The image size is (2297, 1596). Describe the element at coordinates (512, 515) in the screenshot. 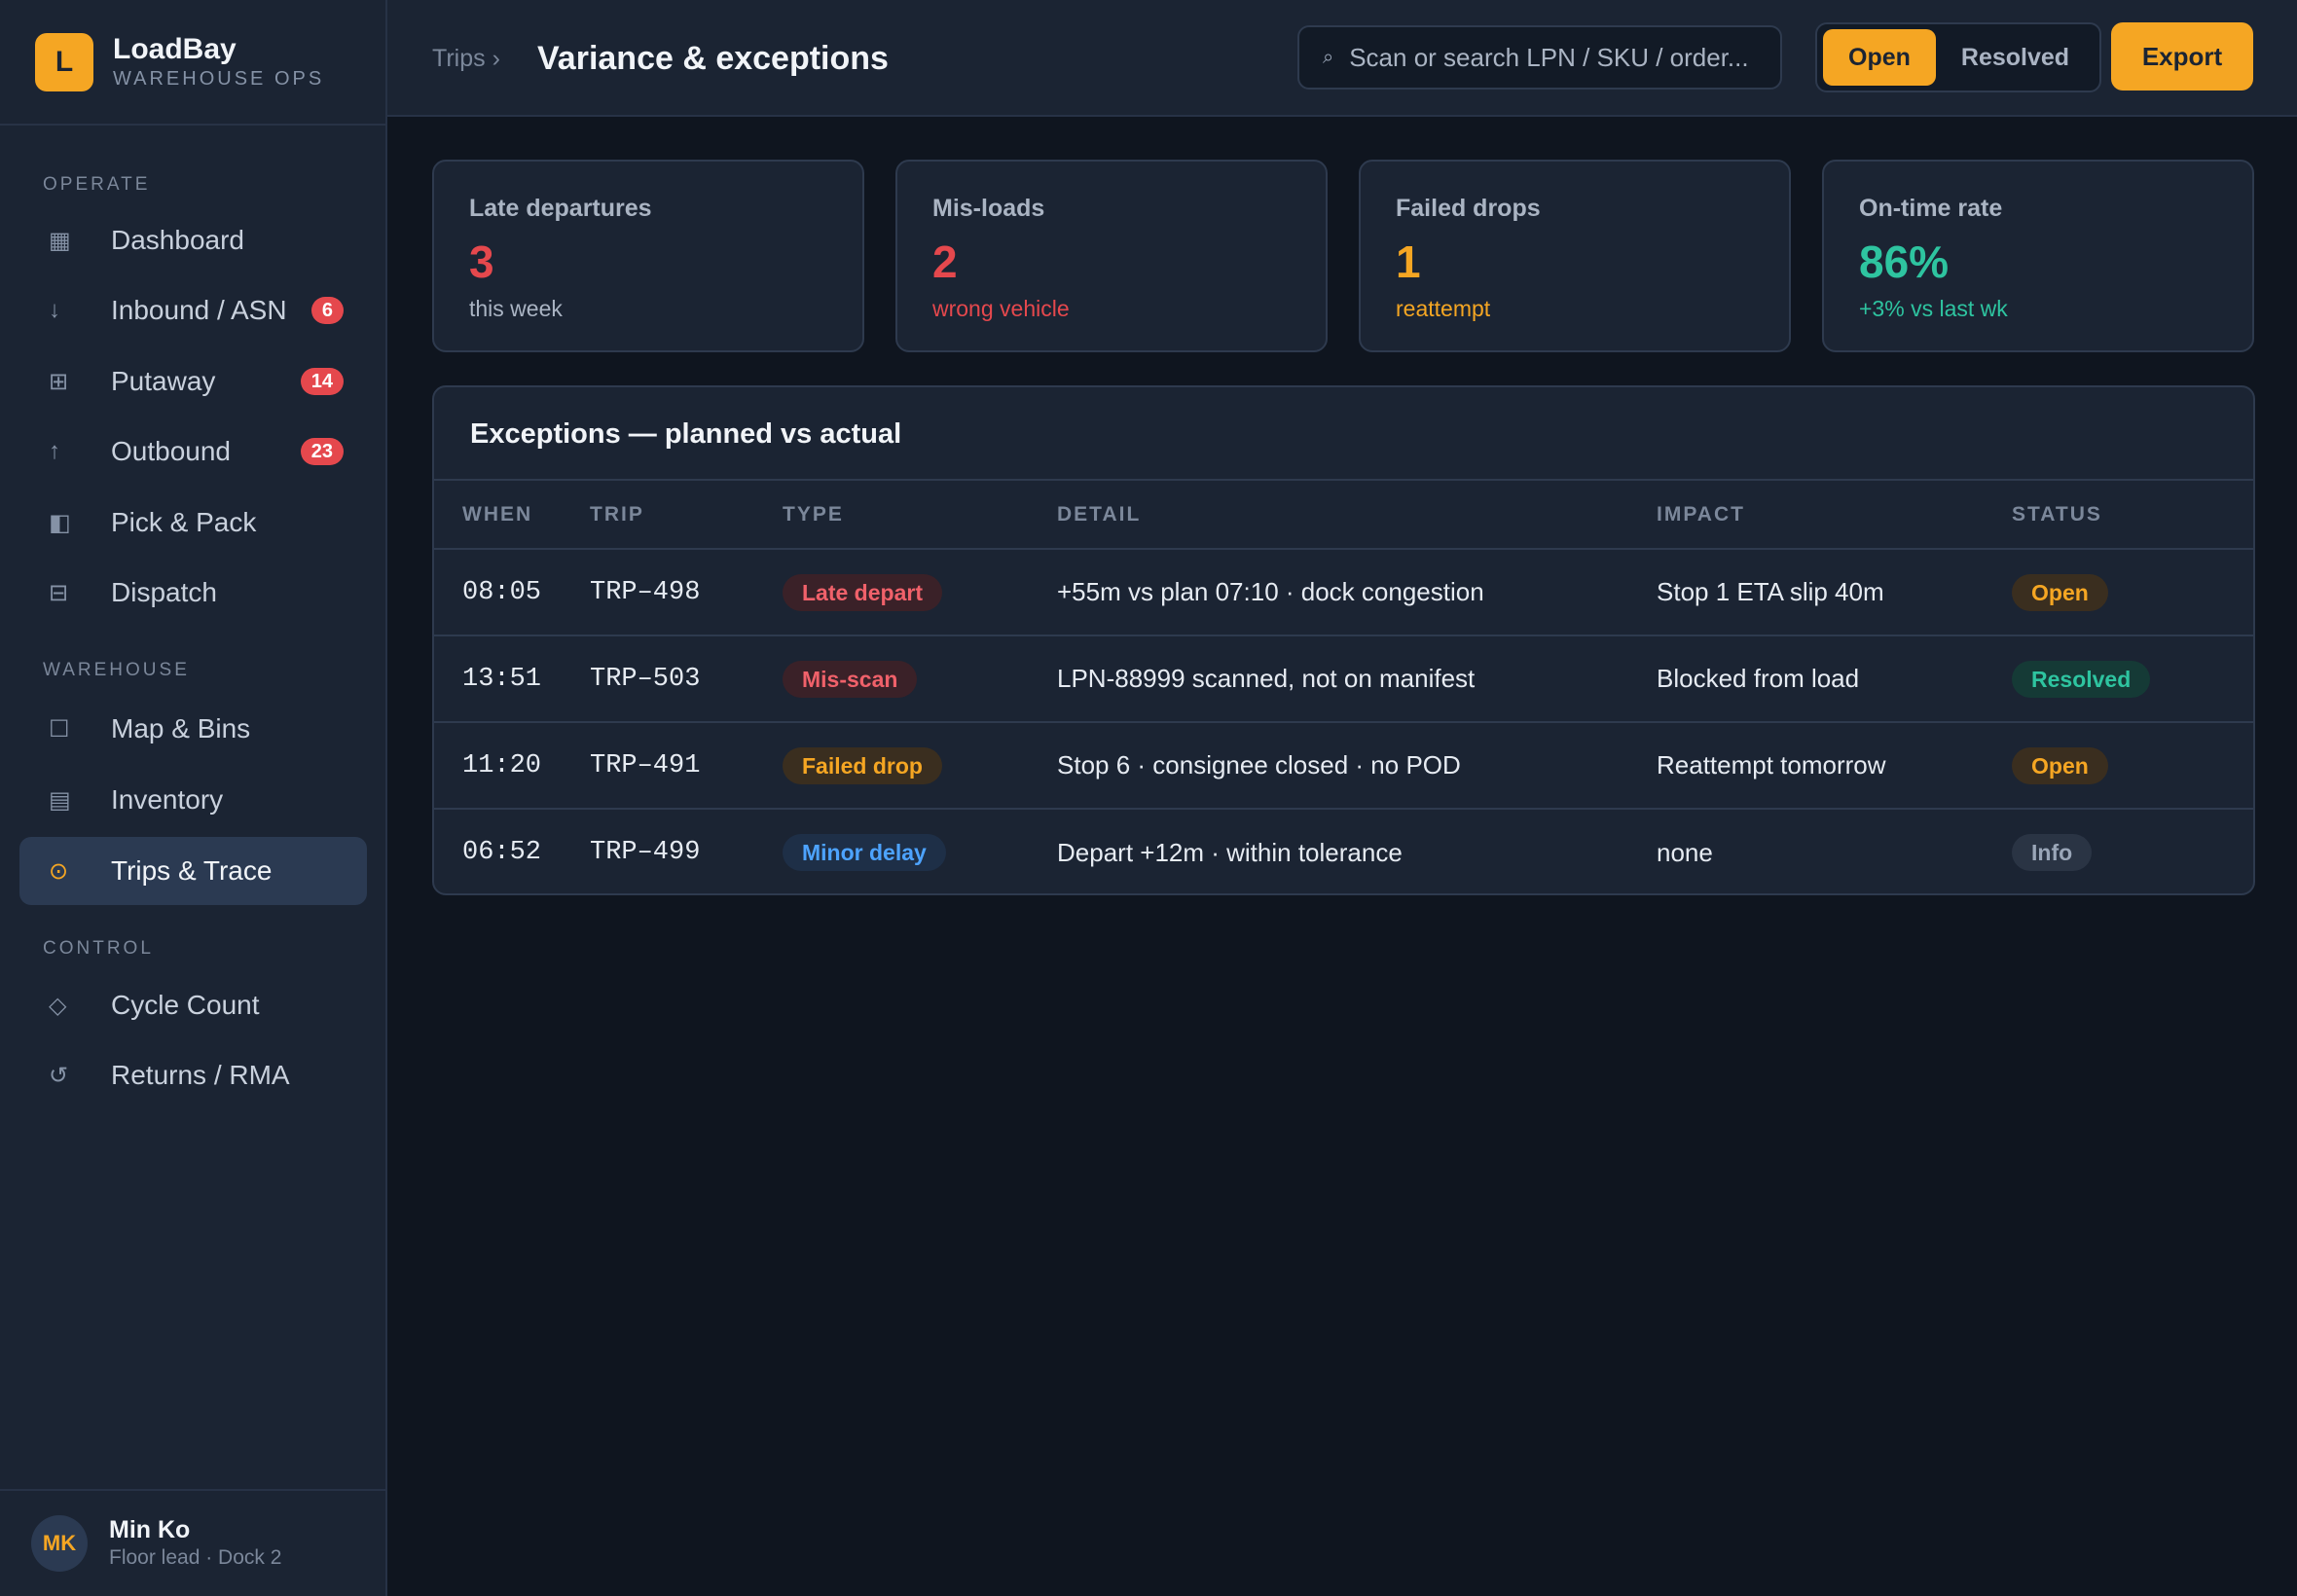

I see `column-header-when: WHEN` at that location.